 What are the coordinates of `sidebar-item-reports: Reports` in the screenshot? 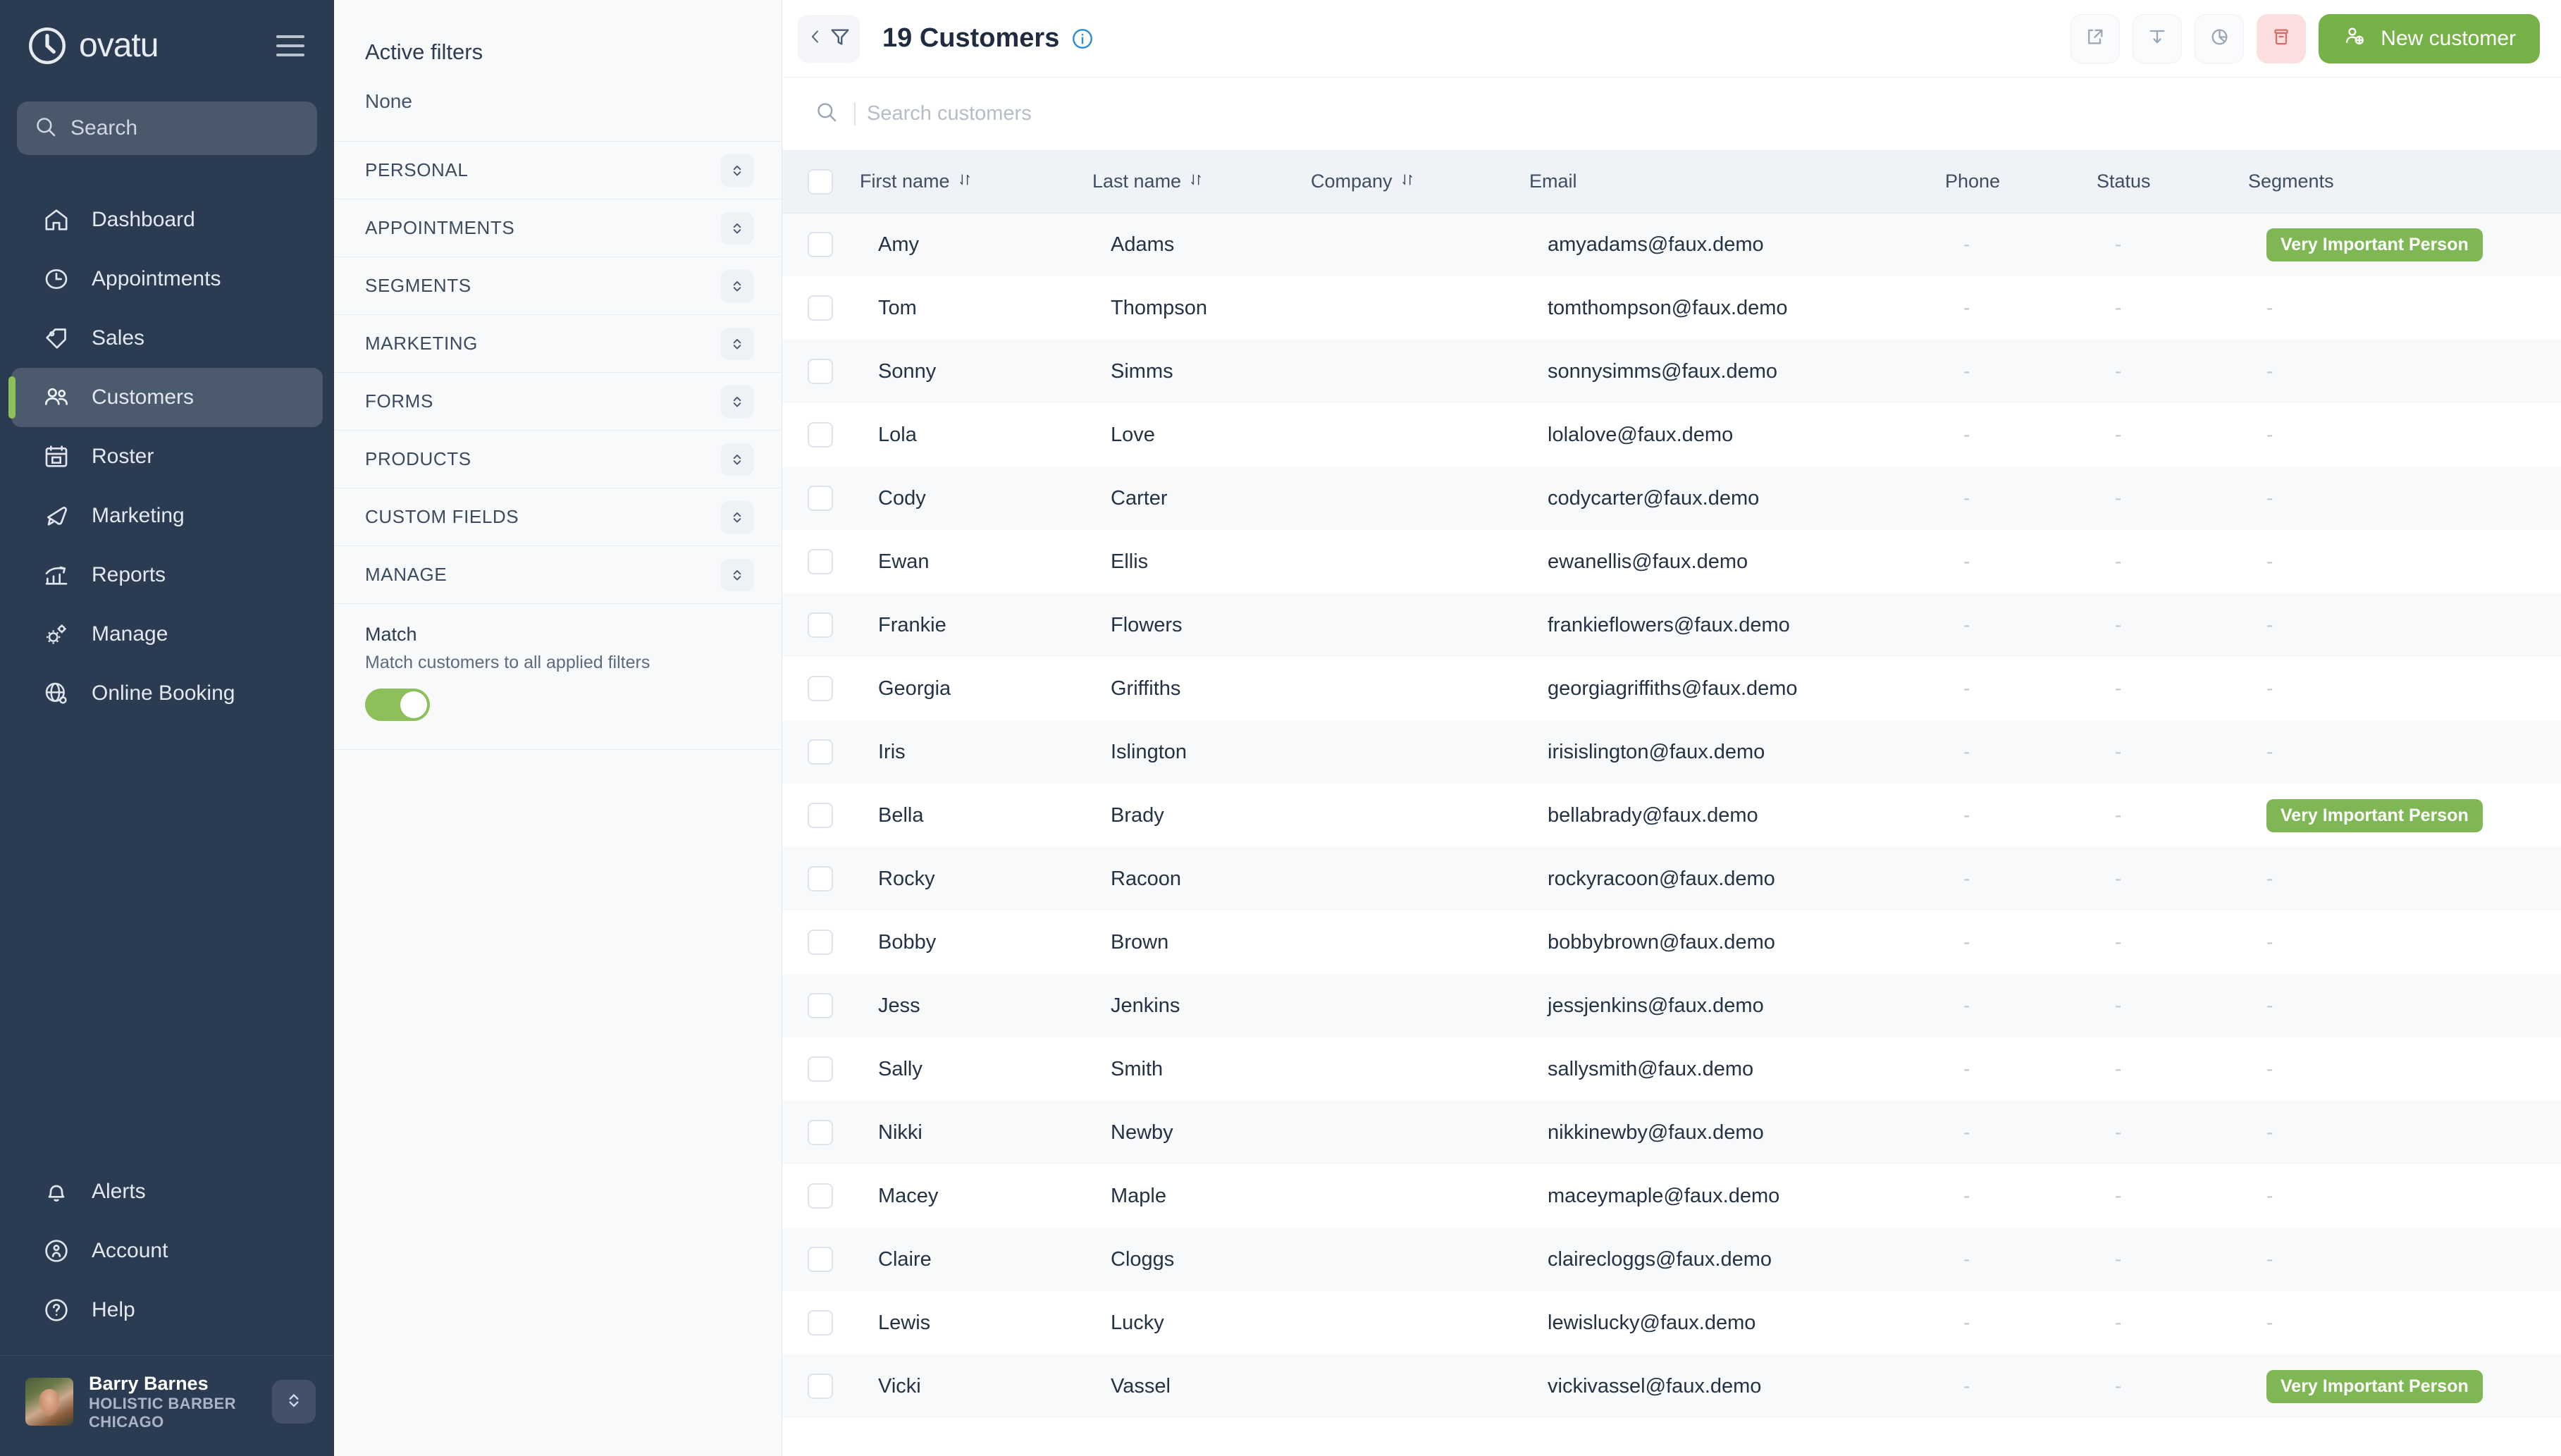 It's located at (167, 575).